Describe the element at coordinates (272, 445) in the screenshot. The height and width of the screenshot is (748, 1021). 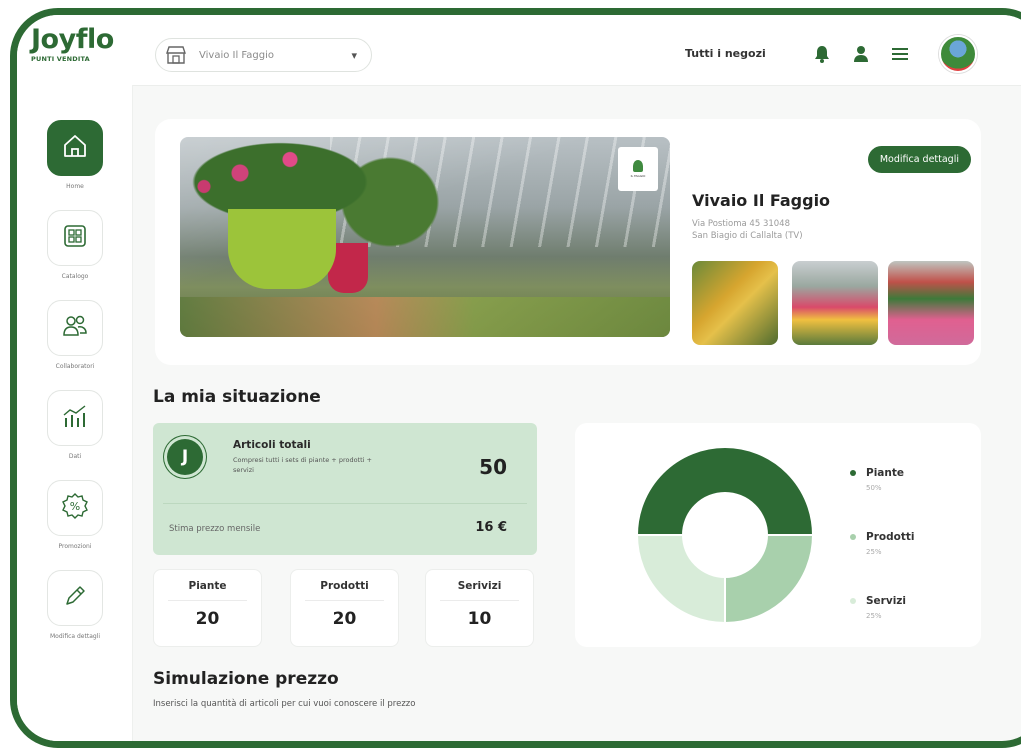
I see `total-articles-title: Articoli totali` at that location.